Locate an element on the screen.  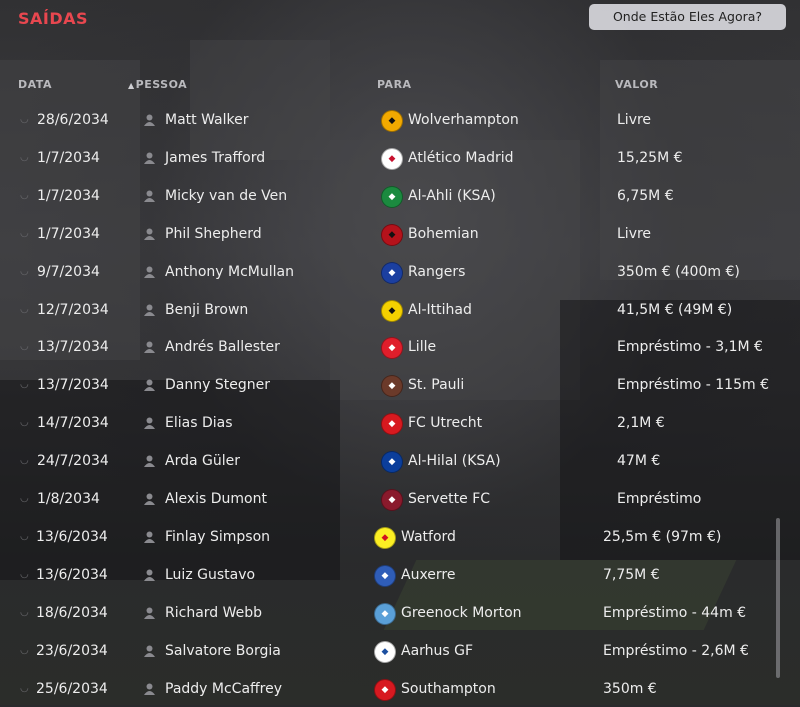
transfer-value: 6,75M € is located at coordinates (645, 195).